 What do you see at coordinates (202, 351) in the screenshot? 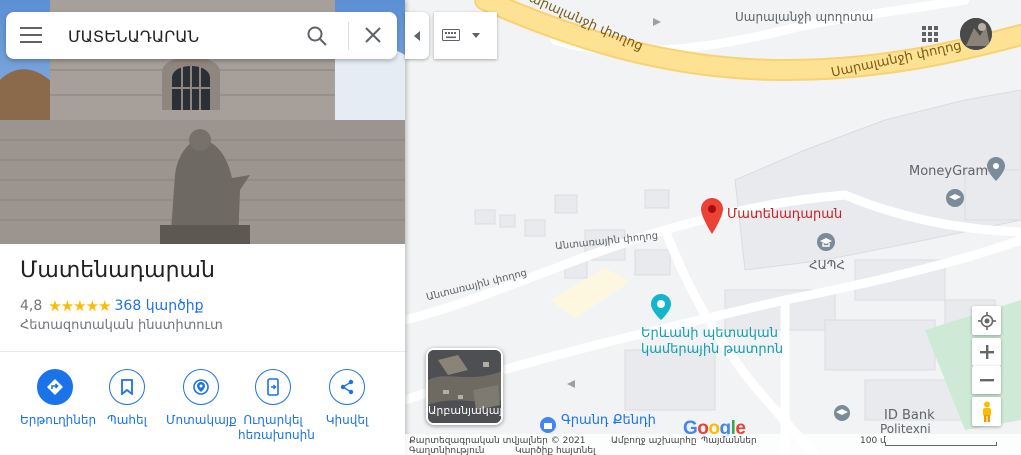
I see `divider` at bounding box center [202, 351].